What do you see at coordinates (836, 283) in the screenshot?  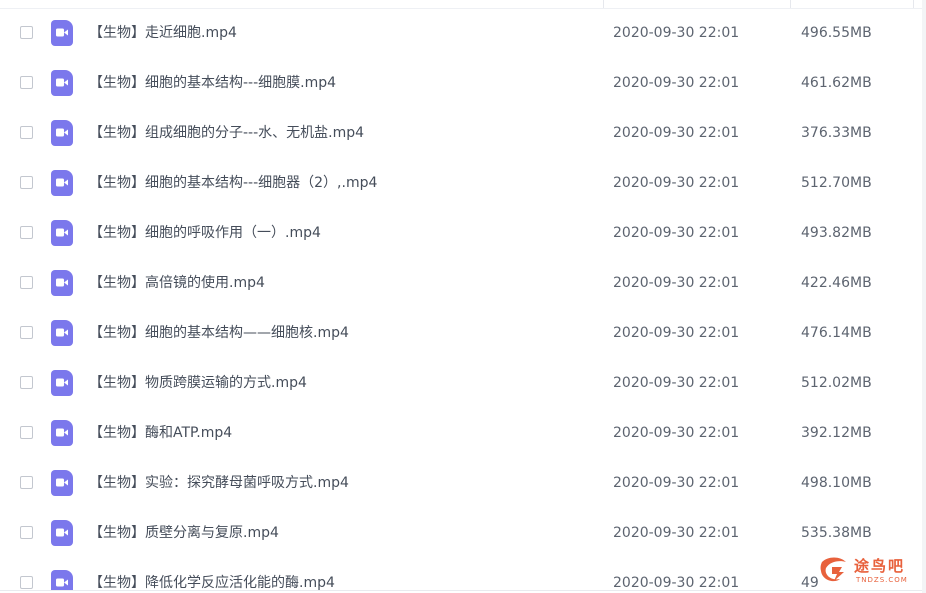 I see `file-size: 422.46MB` at bounding box center [836, 283].